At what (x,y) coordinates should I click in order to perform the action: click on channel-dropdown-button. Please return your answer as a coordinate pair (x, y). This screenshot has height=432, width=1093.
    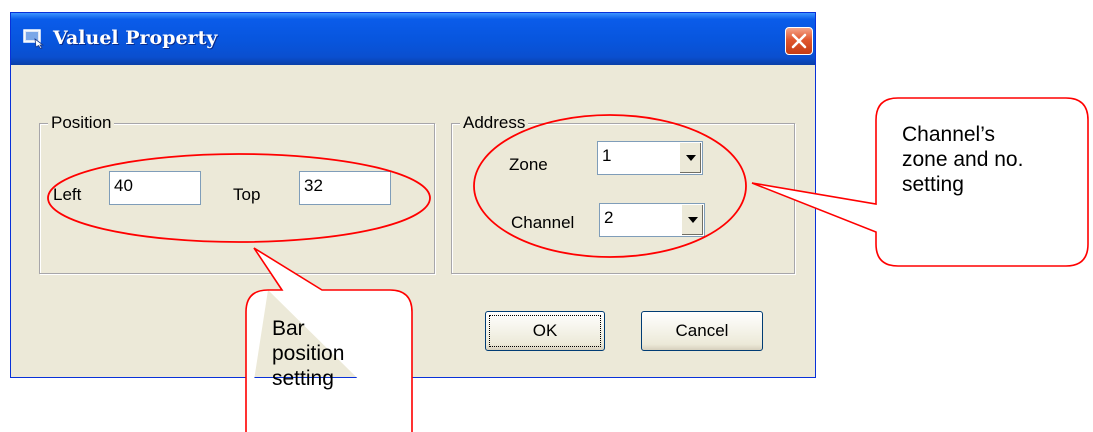
    Looking at the image, I should click on (692, 220).